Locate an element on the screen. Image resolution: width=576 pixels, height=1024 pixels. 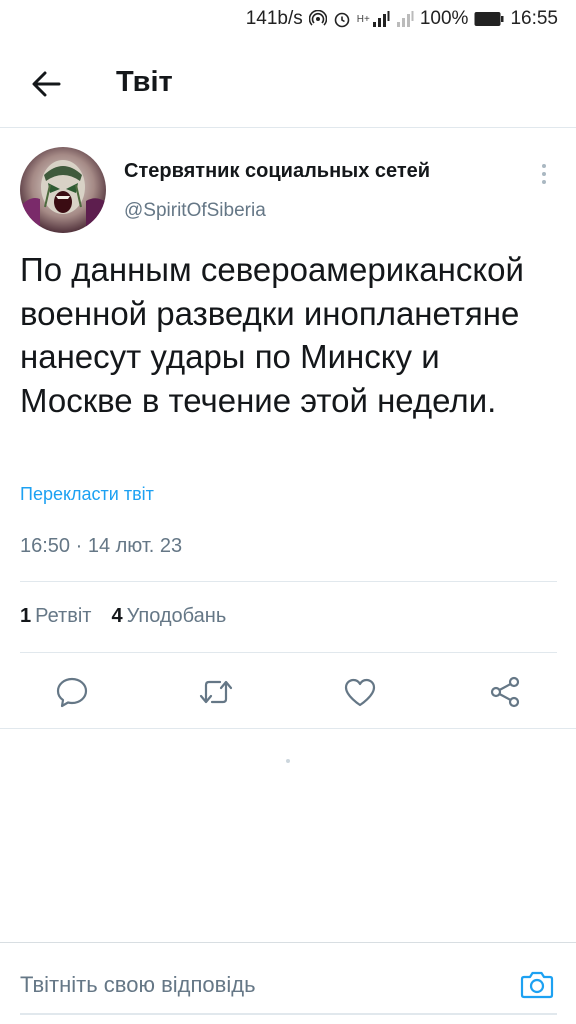
status-bar: 141b/s H+ 100% 16:55 is located at coordinates (288, 20).